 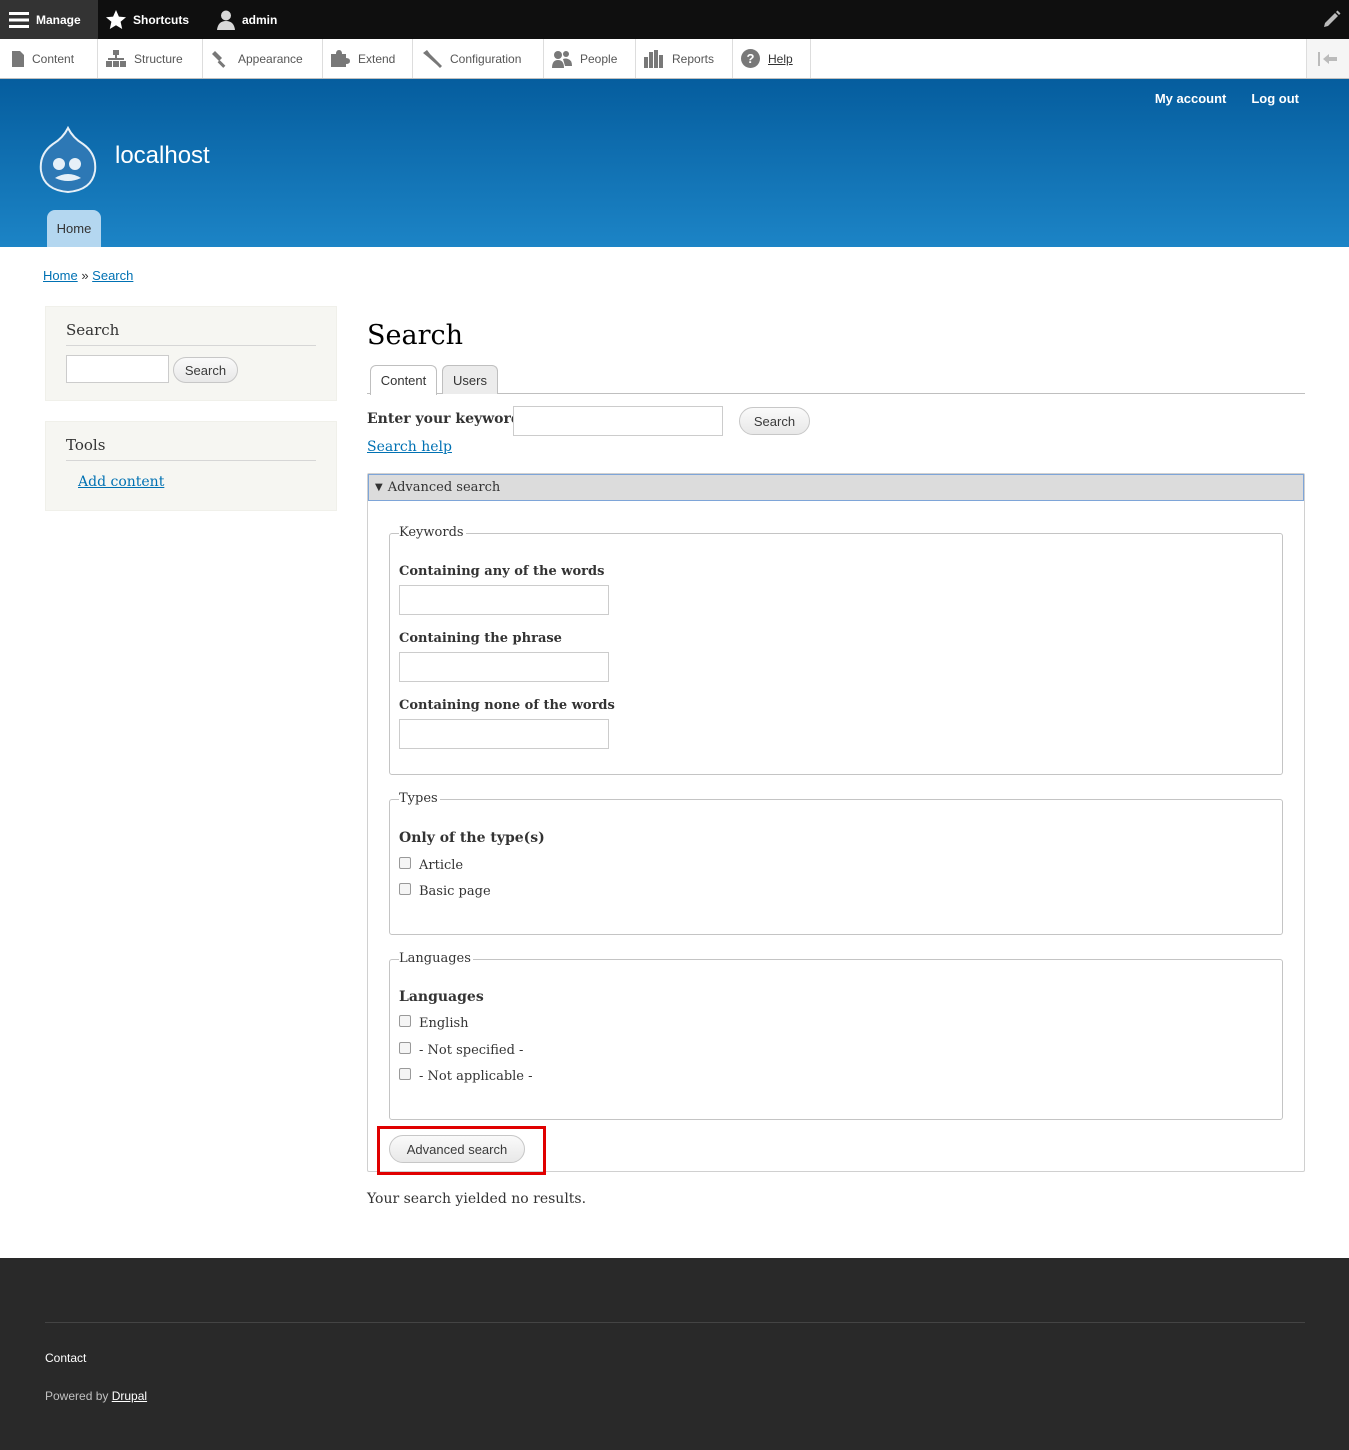 I want to click on footer-divider, so click(x=675, y=1322).